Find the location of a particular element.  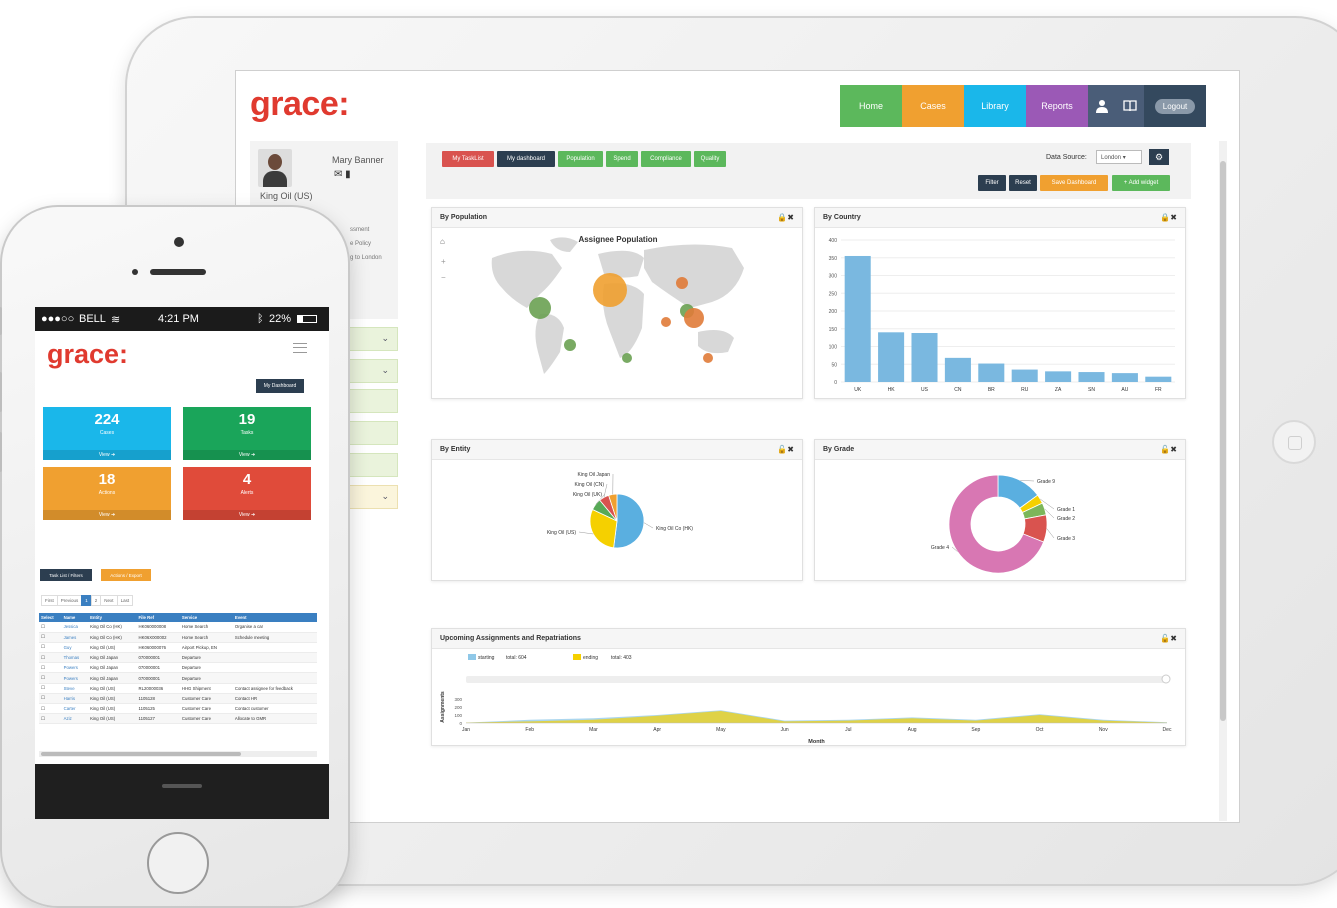

x-tick-label: Apr is located at coordinates (657, 730).